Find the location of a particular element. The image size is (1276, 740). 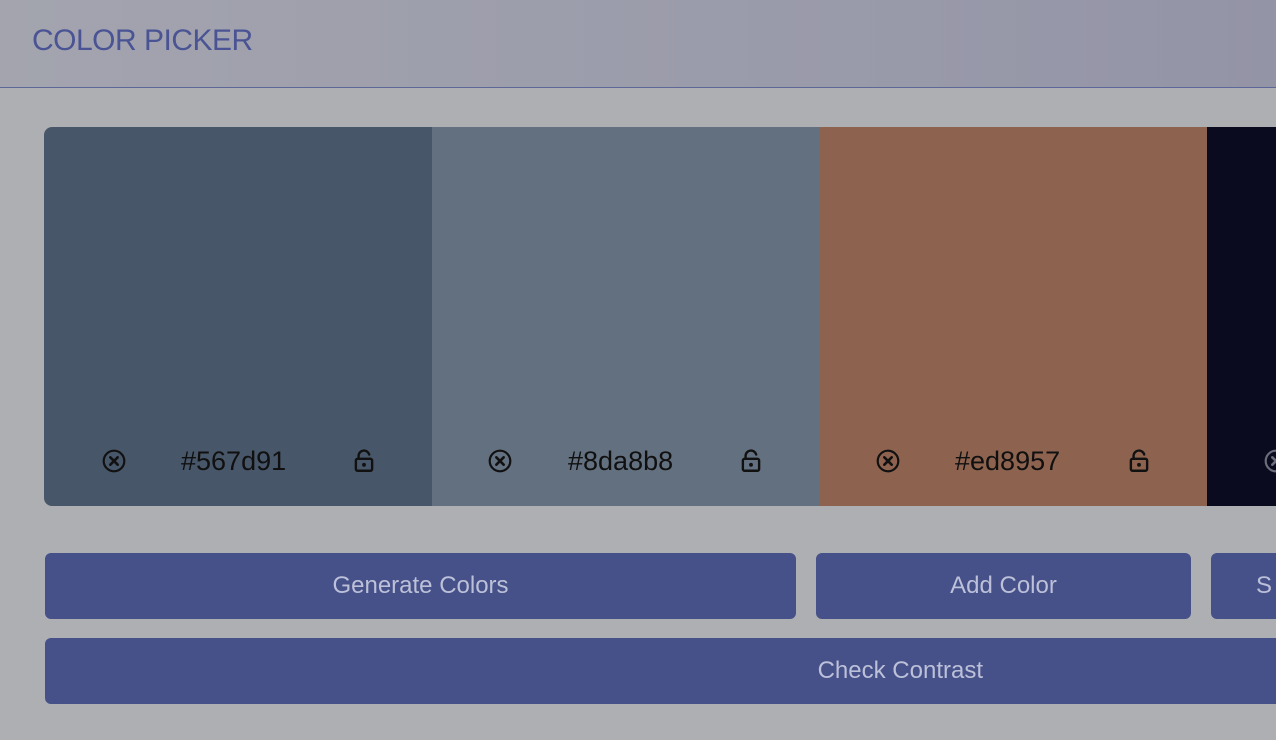

swatch-controls: #ed8957 is located at coordinates (1013, 461).